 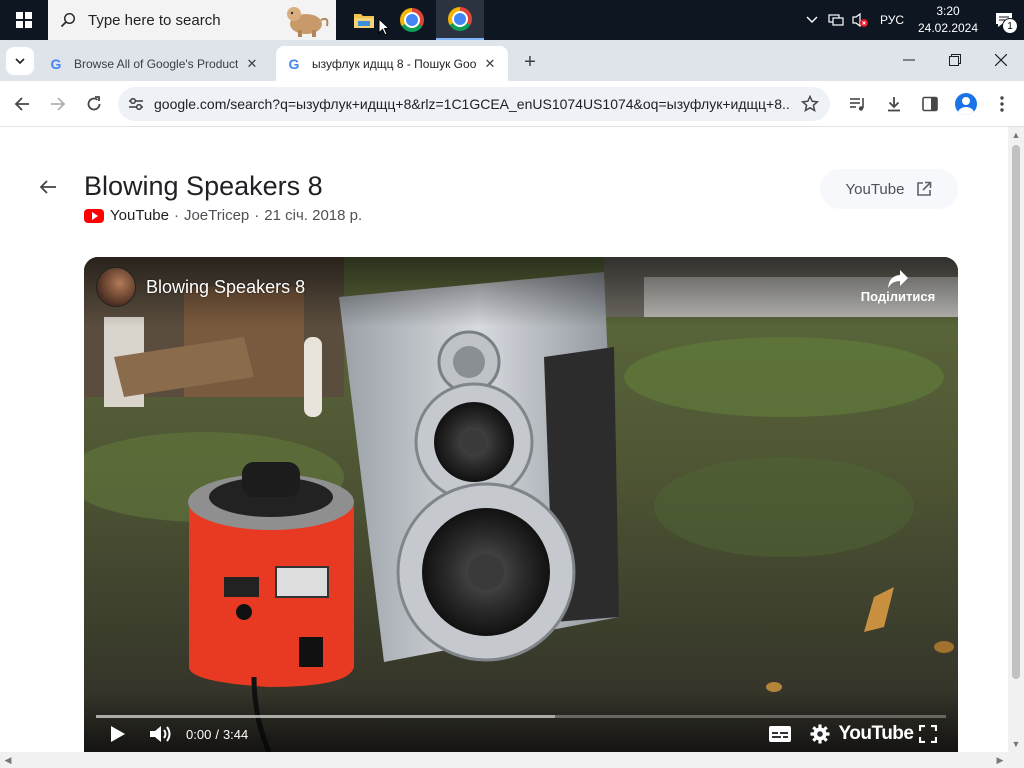 I want to click on search-highlight-illustration-icon, so click(x=304, y=20).